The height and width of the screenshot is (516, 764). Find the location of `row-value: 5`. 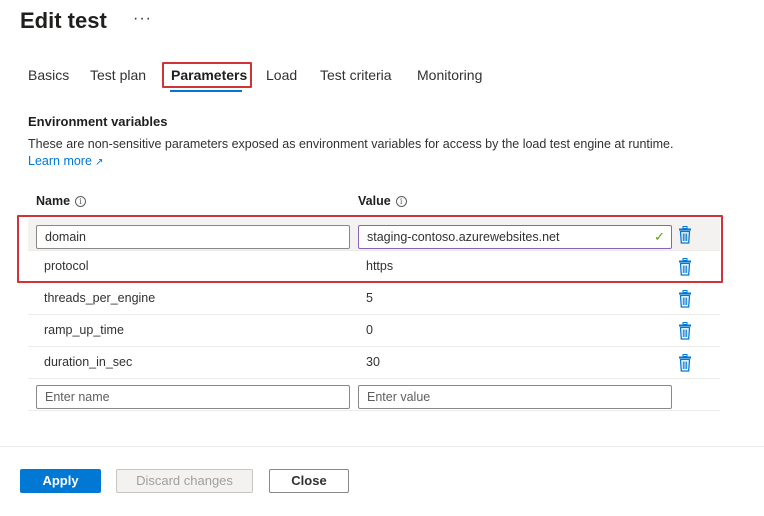

row-value: 5 is located at coordinates (369, 298).